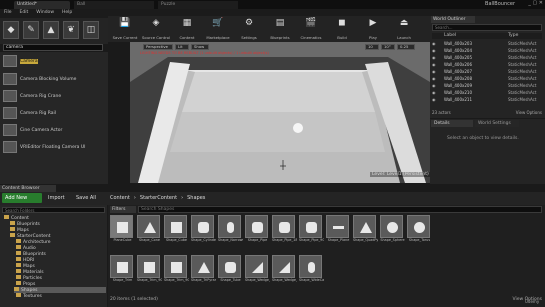 This screenshot has width=545, height=307. I want to click on breadcrumb-shapes: Shapes, so click(196, 198).